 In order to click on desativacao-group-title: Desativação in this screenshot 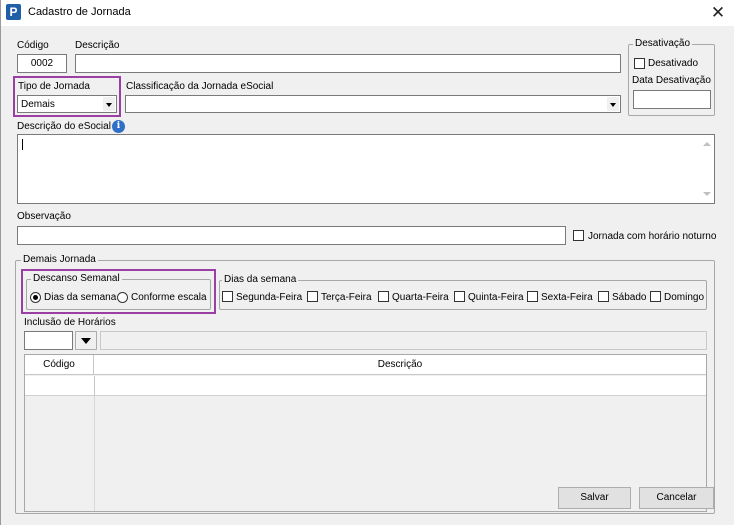, I will do `click(663, 43)`.